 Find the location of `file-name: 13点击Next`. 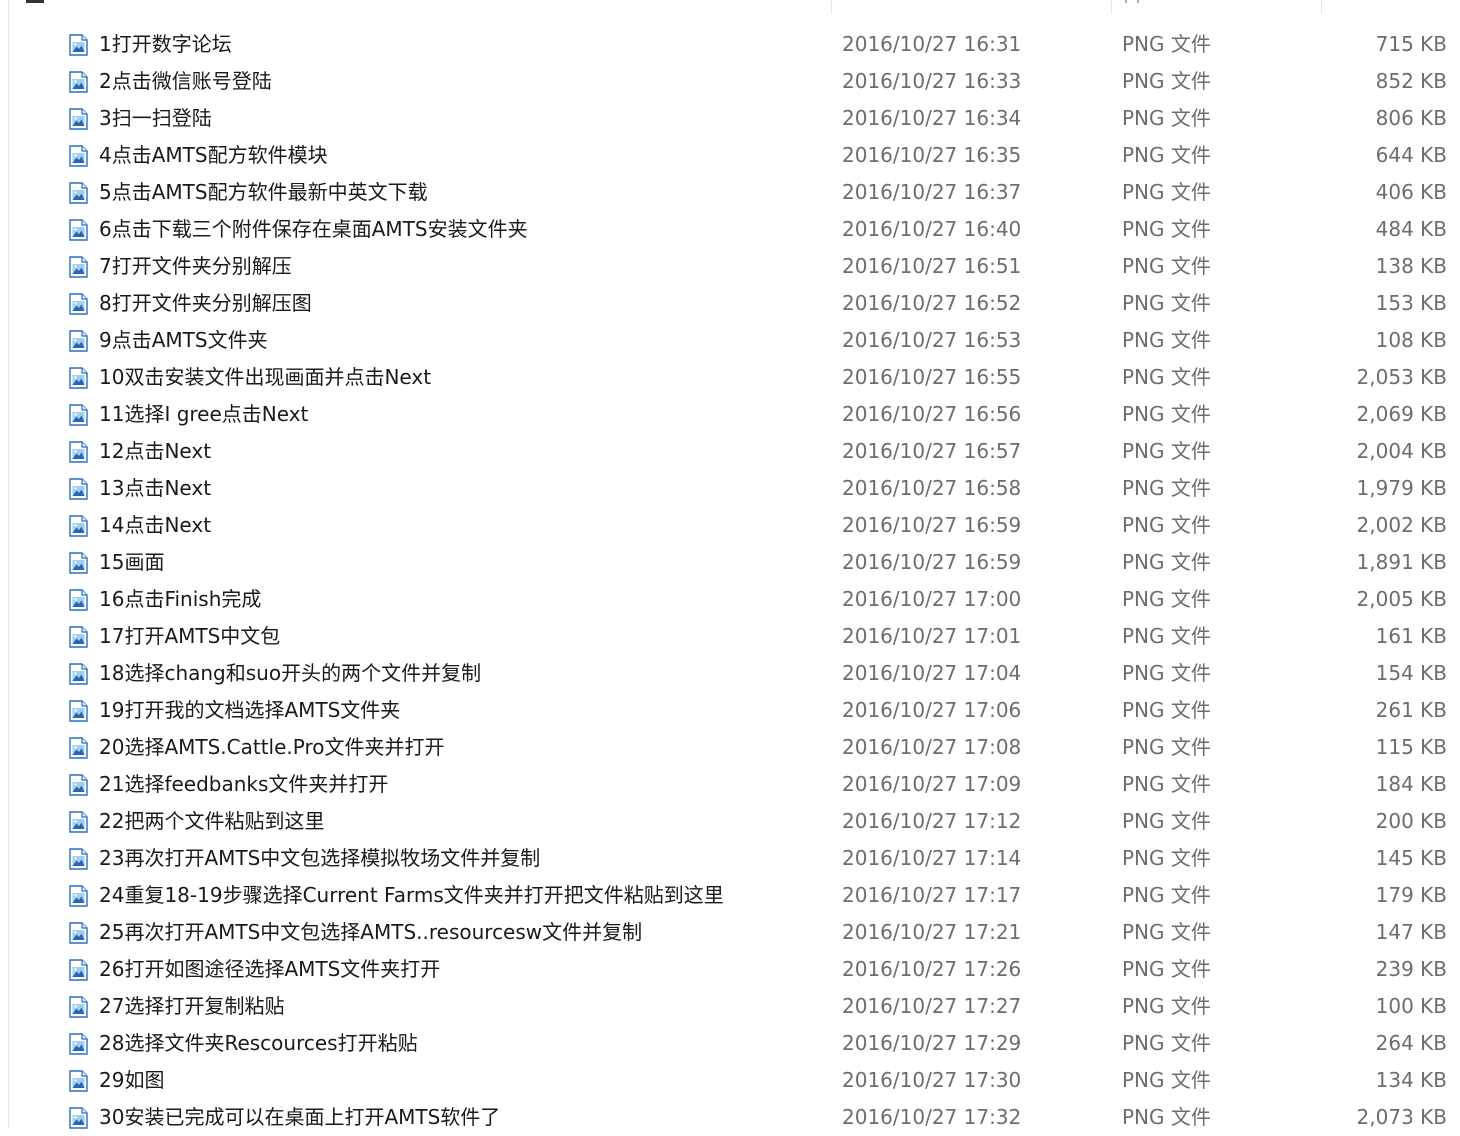

file-name: 13点击Next is located at coordinates (155, 488).